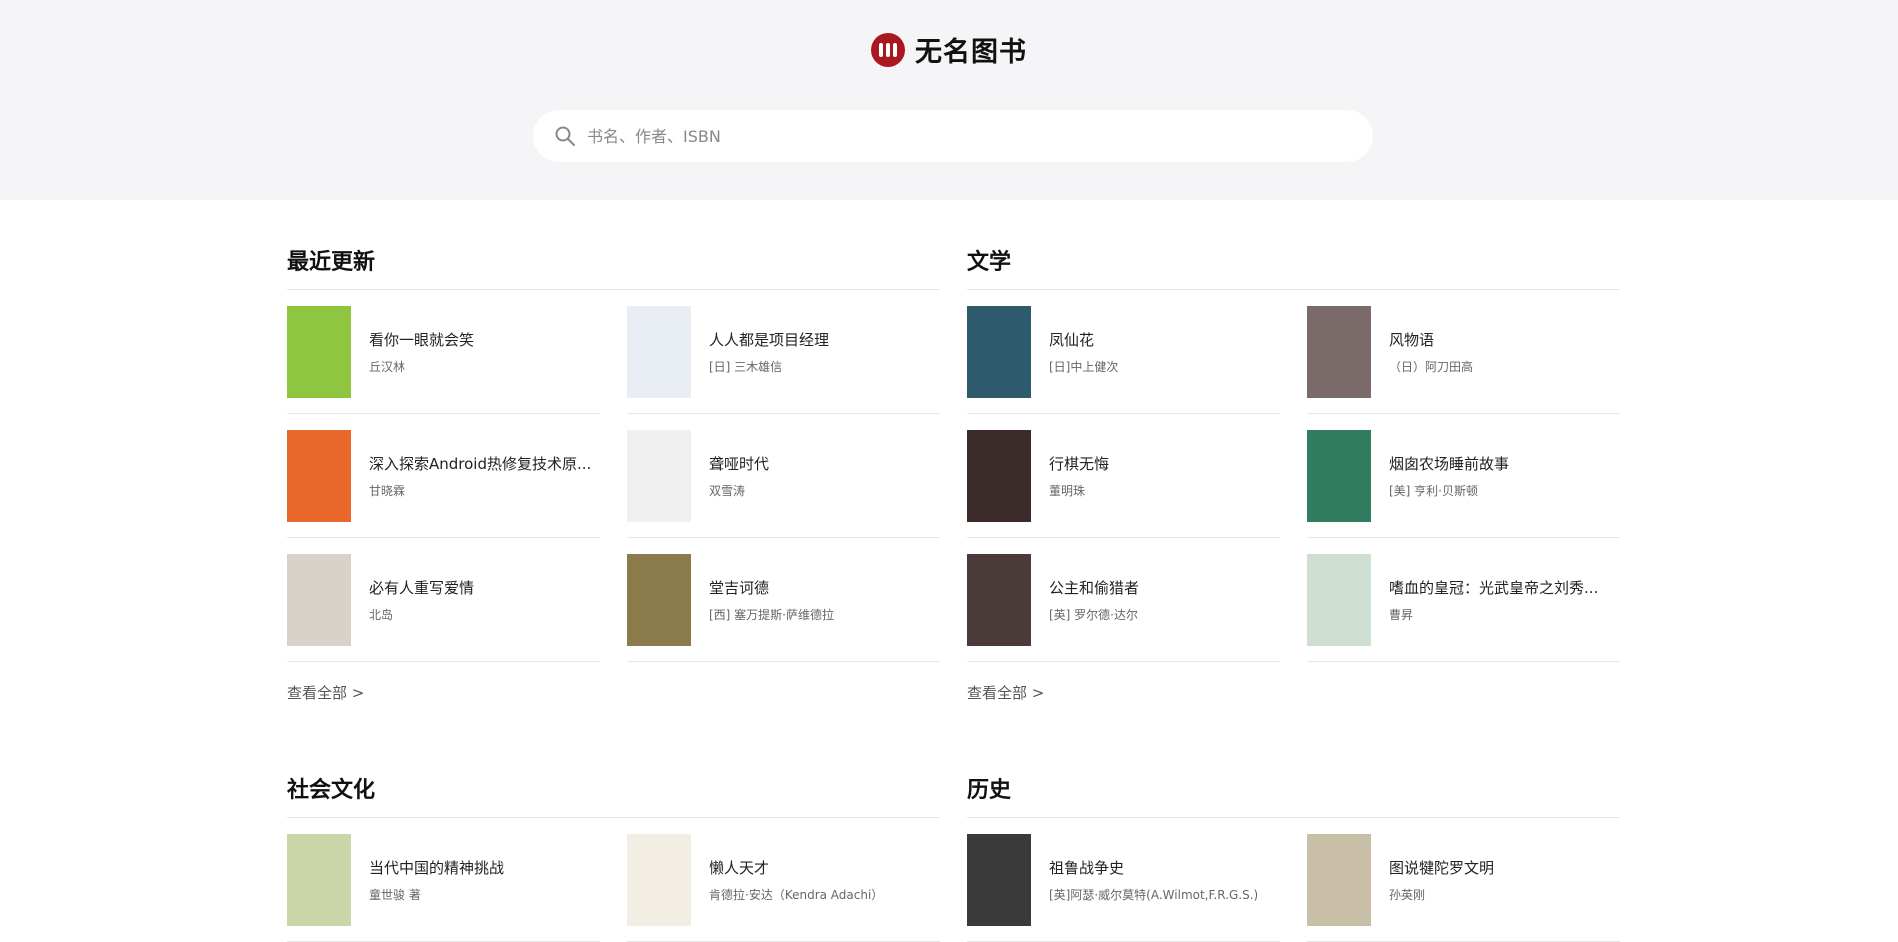 The width and height of the screenshot is (1898, 942). What do you see at coordinates (565, 136) in the screenshot?
I see `search-icon` at bounding box center [565, 136].